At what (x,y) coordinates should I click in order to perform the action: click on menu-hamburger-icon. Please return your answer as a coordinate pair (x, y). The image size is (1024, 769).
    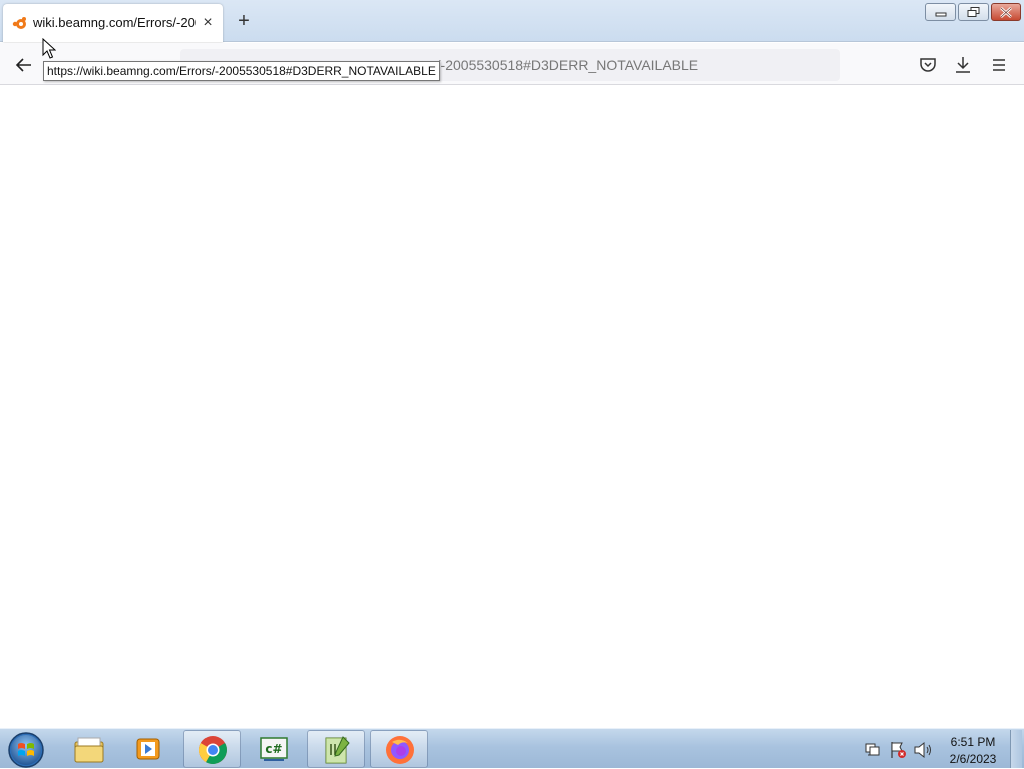
    Looking at the image, I should click on (999, 65).